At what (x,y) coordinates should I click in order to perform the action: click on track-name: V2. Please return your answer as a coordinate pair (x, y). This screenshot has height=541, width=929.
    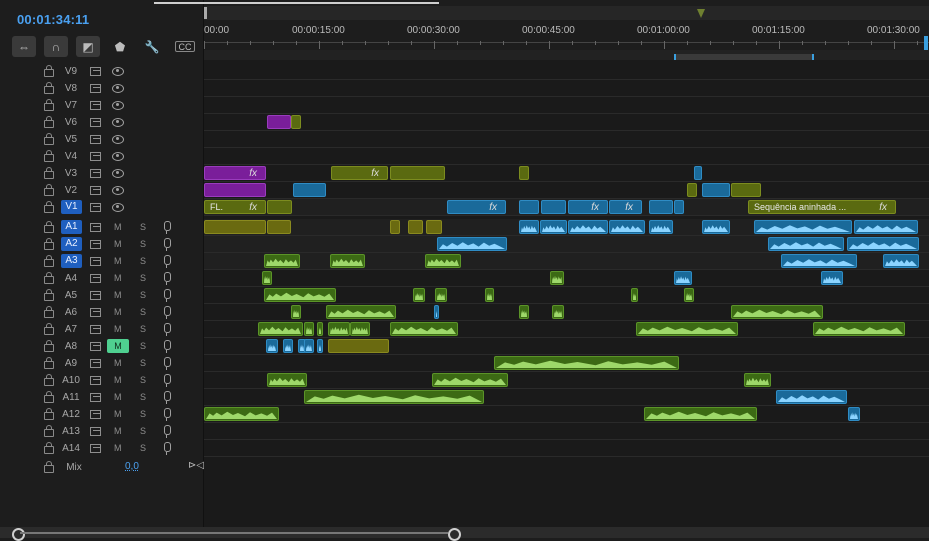
    Looking at the image, I should click on (71, 190).